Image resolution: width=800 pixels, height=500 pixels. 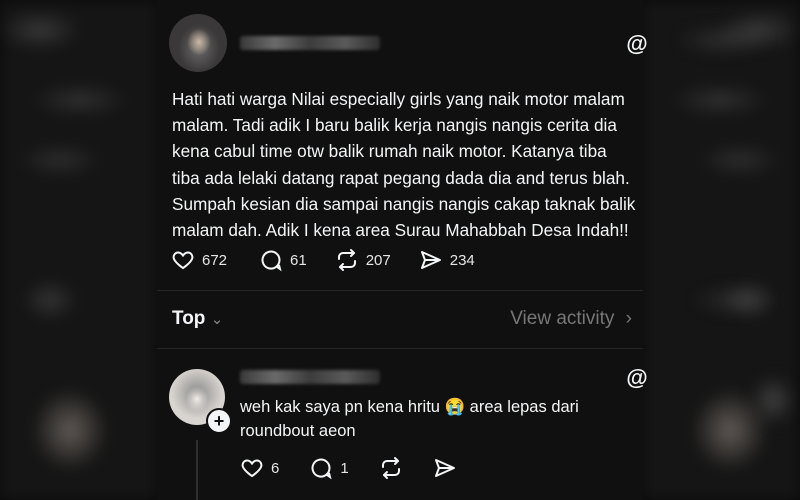 I want to click on view-activity-link: View activity ›, so click(x=571, y=319).